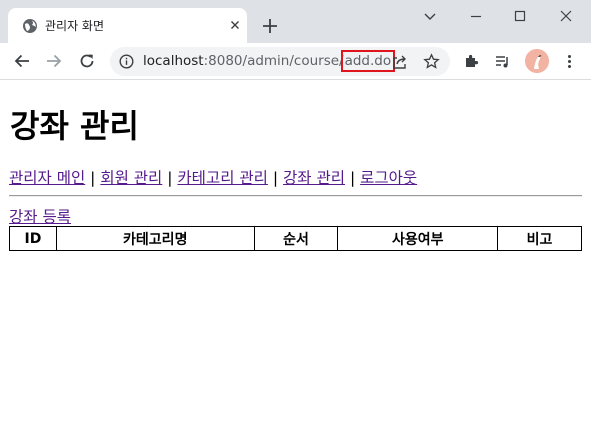 The image size is (591, 432). I want to click on nav-link-logout: 로그아웃, so click(388, 178).